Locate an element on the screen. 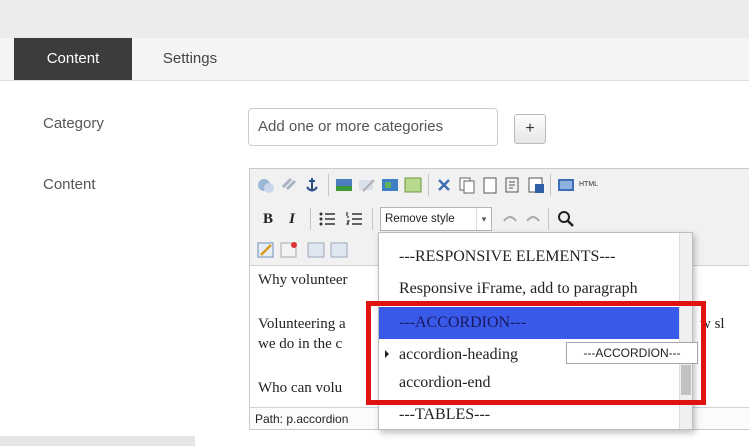 Image resolution: width=749 pixels, height=446 pixels. tab-bar: Content Settings is located at coordinates (374, 59).